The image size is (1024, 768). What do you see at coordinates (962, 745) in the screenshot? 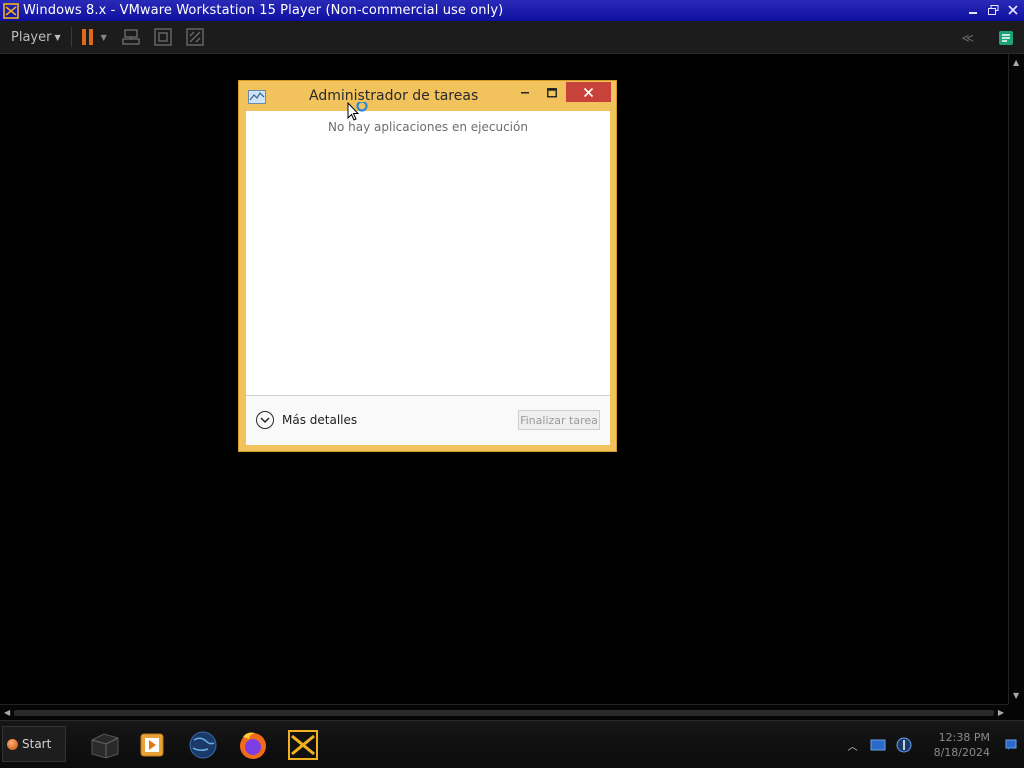
I see `taskbar-clock: 12:38 PM 8/18/2024` at bounding box center [962, 745].